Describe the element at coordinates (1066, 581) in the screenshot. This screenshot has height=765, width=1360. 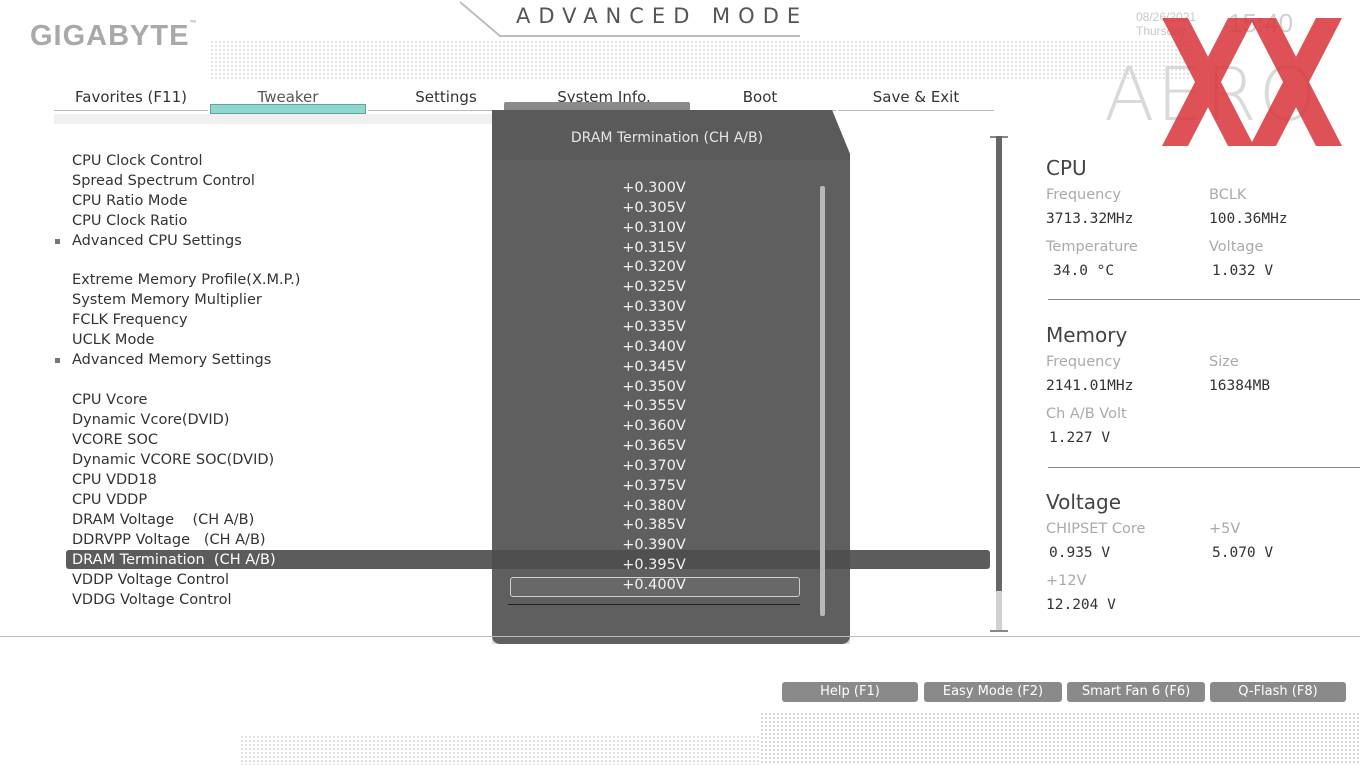
I see `12v-label: +12V` at that location.